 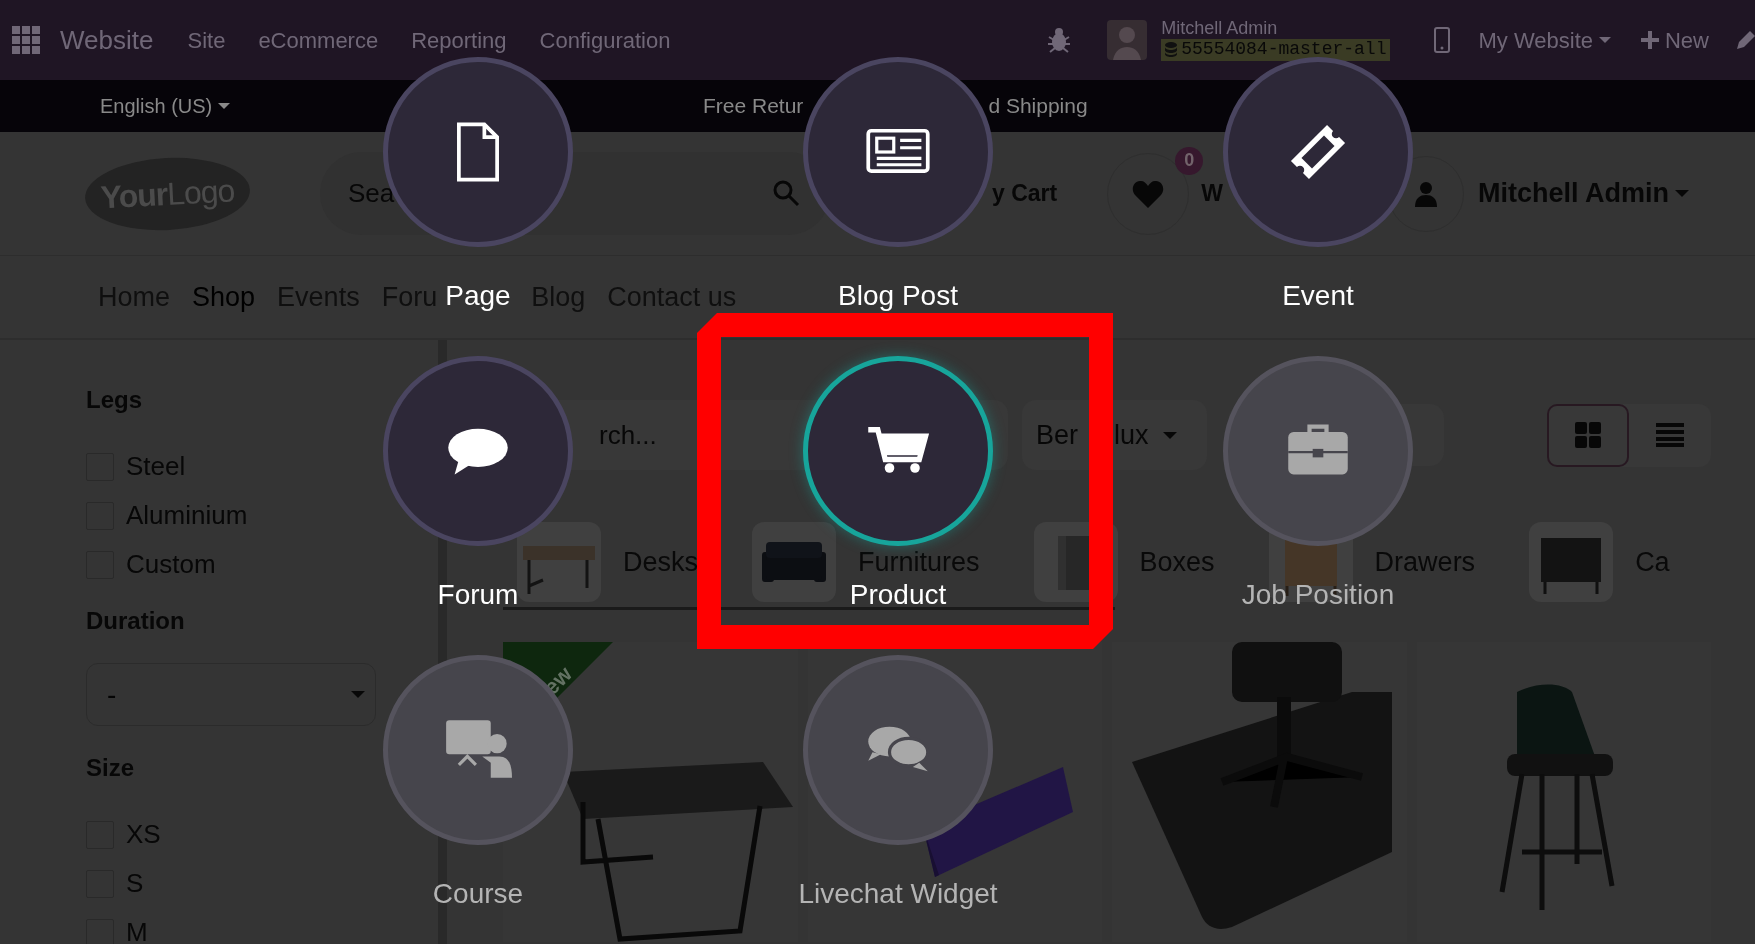 What do you see at coordinates (206, 40) in the screenshot?
I see `menu-item: Site` at bounding box center [206, 40].